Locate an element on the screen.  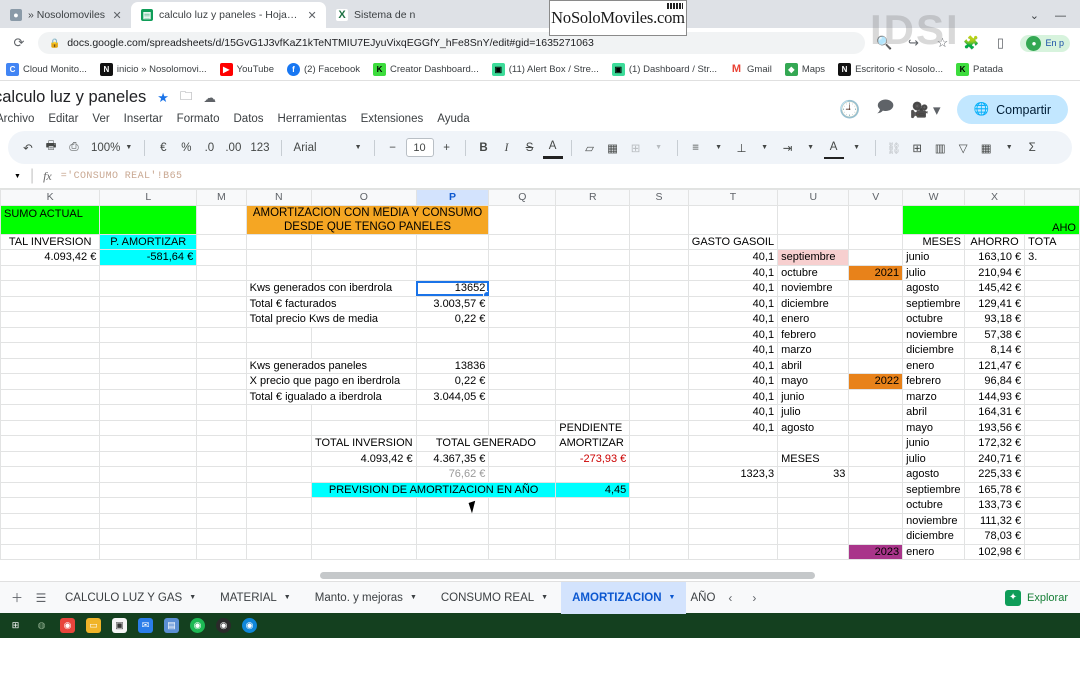
cell-Q14 is located at coordinates (522, 412).